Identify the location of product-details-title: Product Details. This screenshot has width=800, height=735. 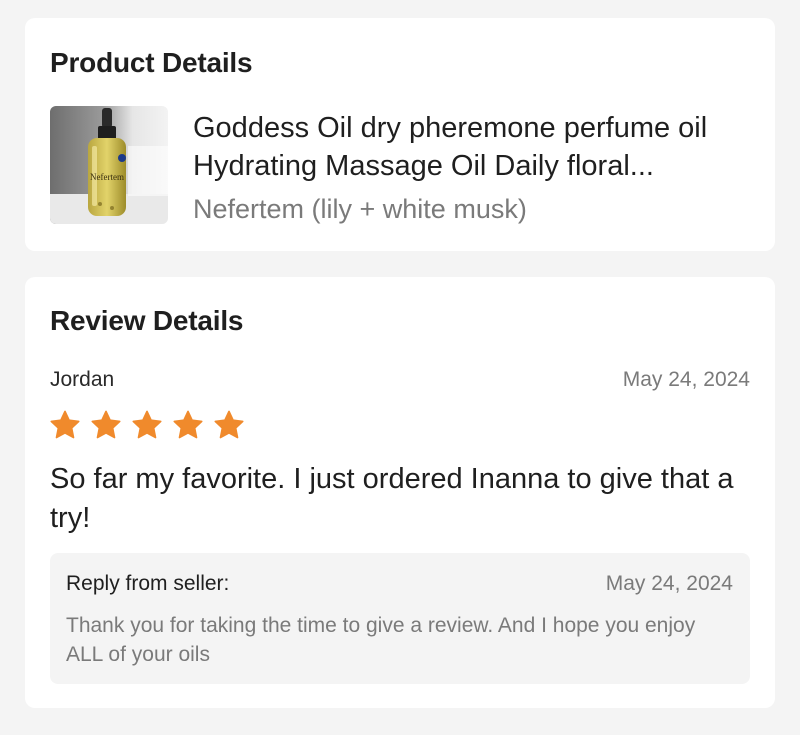
(151, 62).